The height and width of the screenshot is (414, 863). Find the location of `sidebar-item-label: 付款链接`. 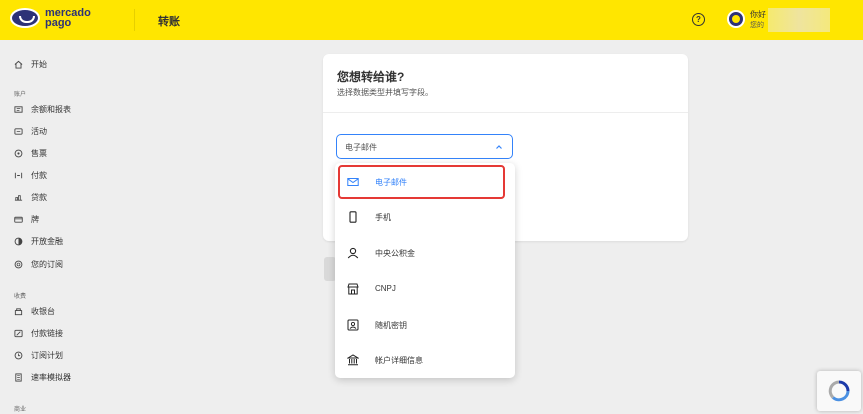

sidebar-item-label: 付款链接 is located at coordinates (47, 333).